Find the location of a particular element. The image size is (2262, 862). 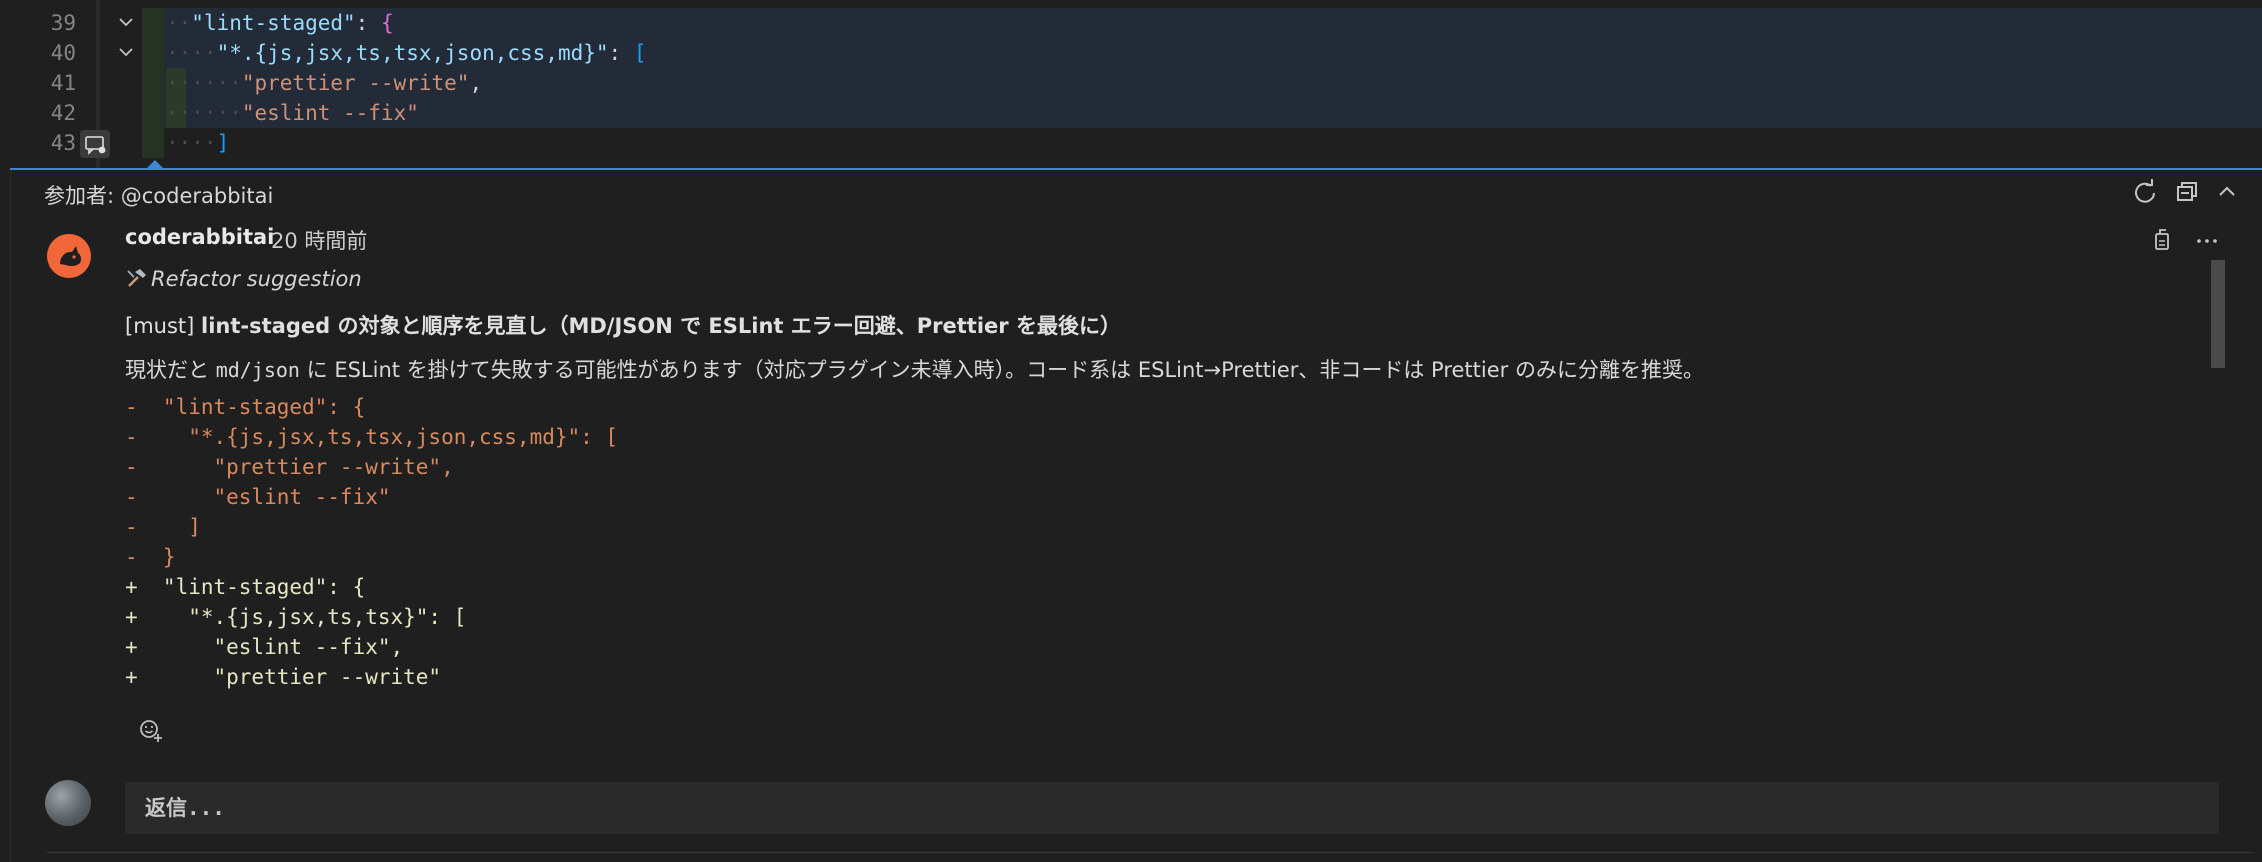

reply-input is located at coordinates (1172, 808).